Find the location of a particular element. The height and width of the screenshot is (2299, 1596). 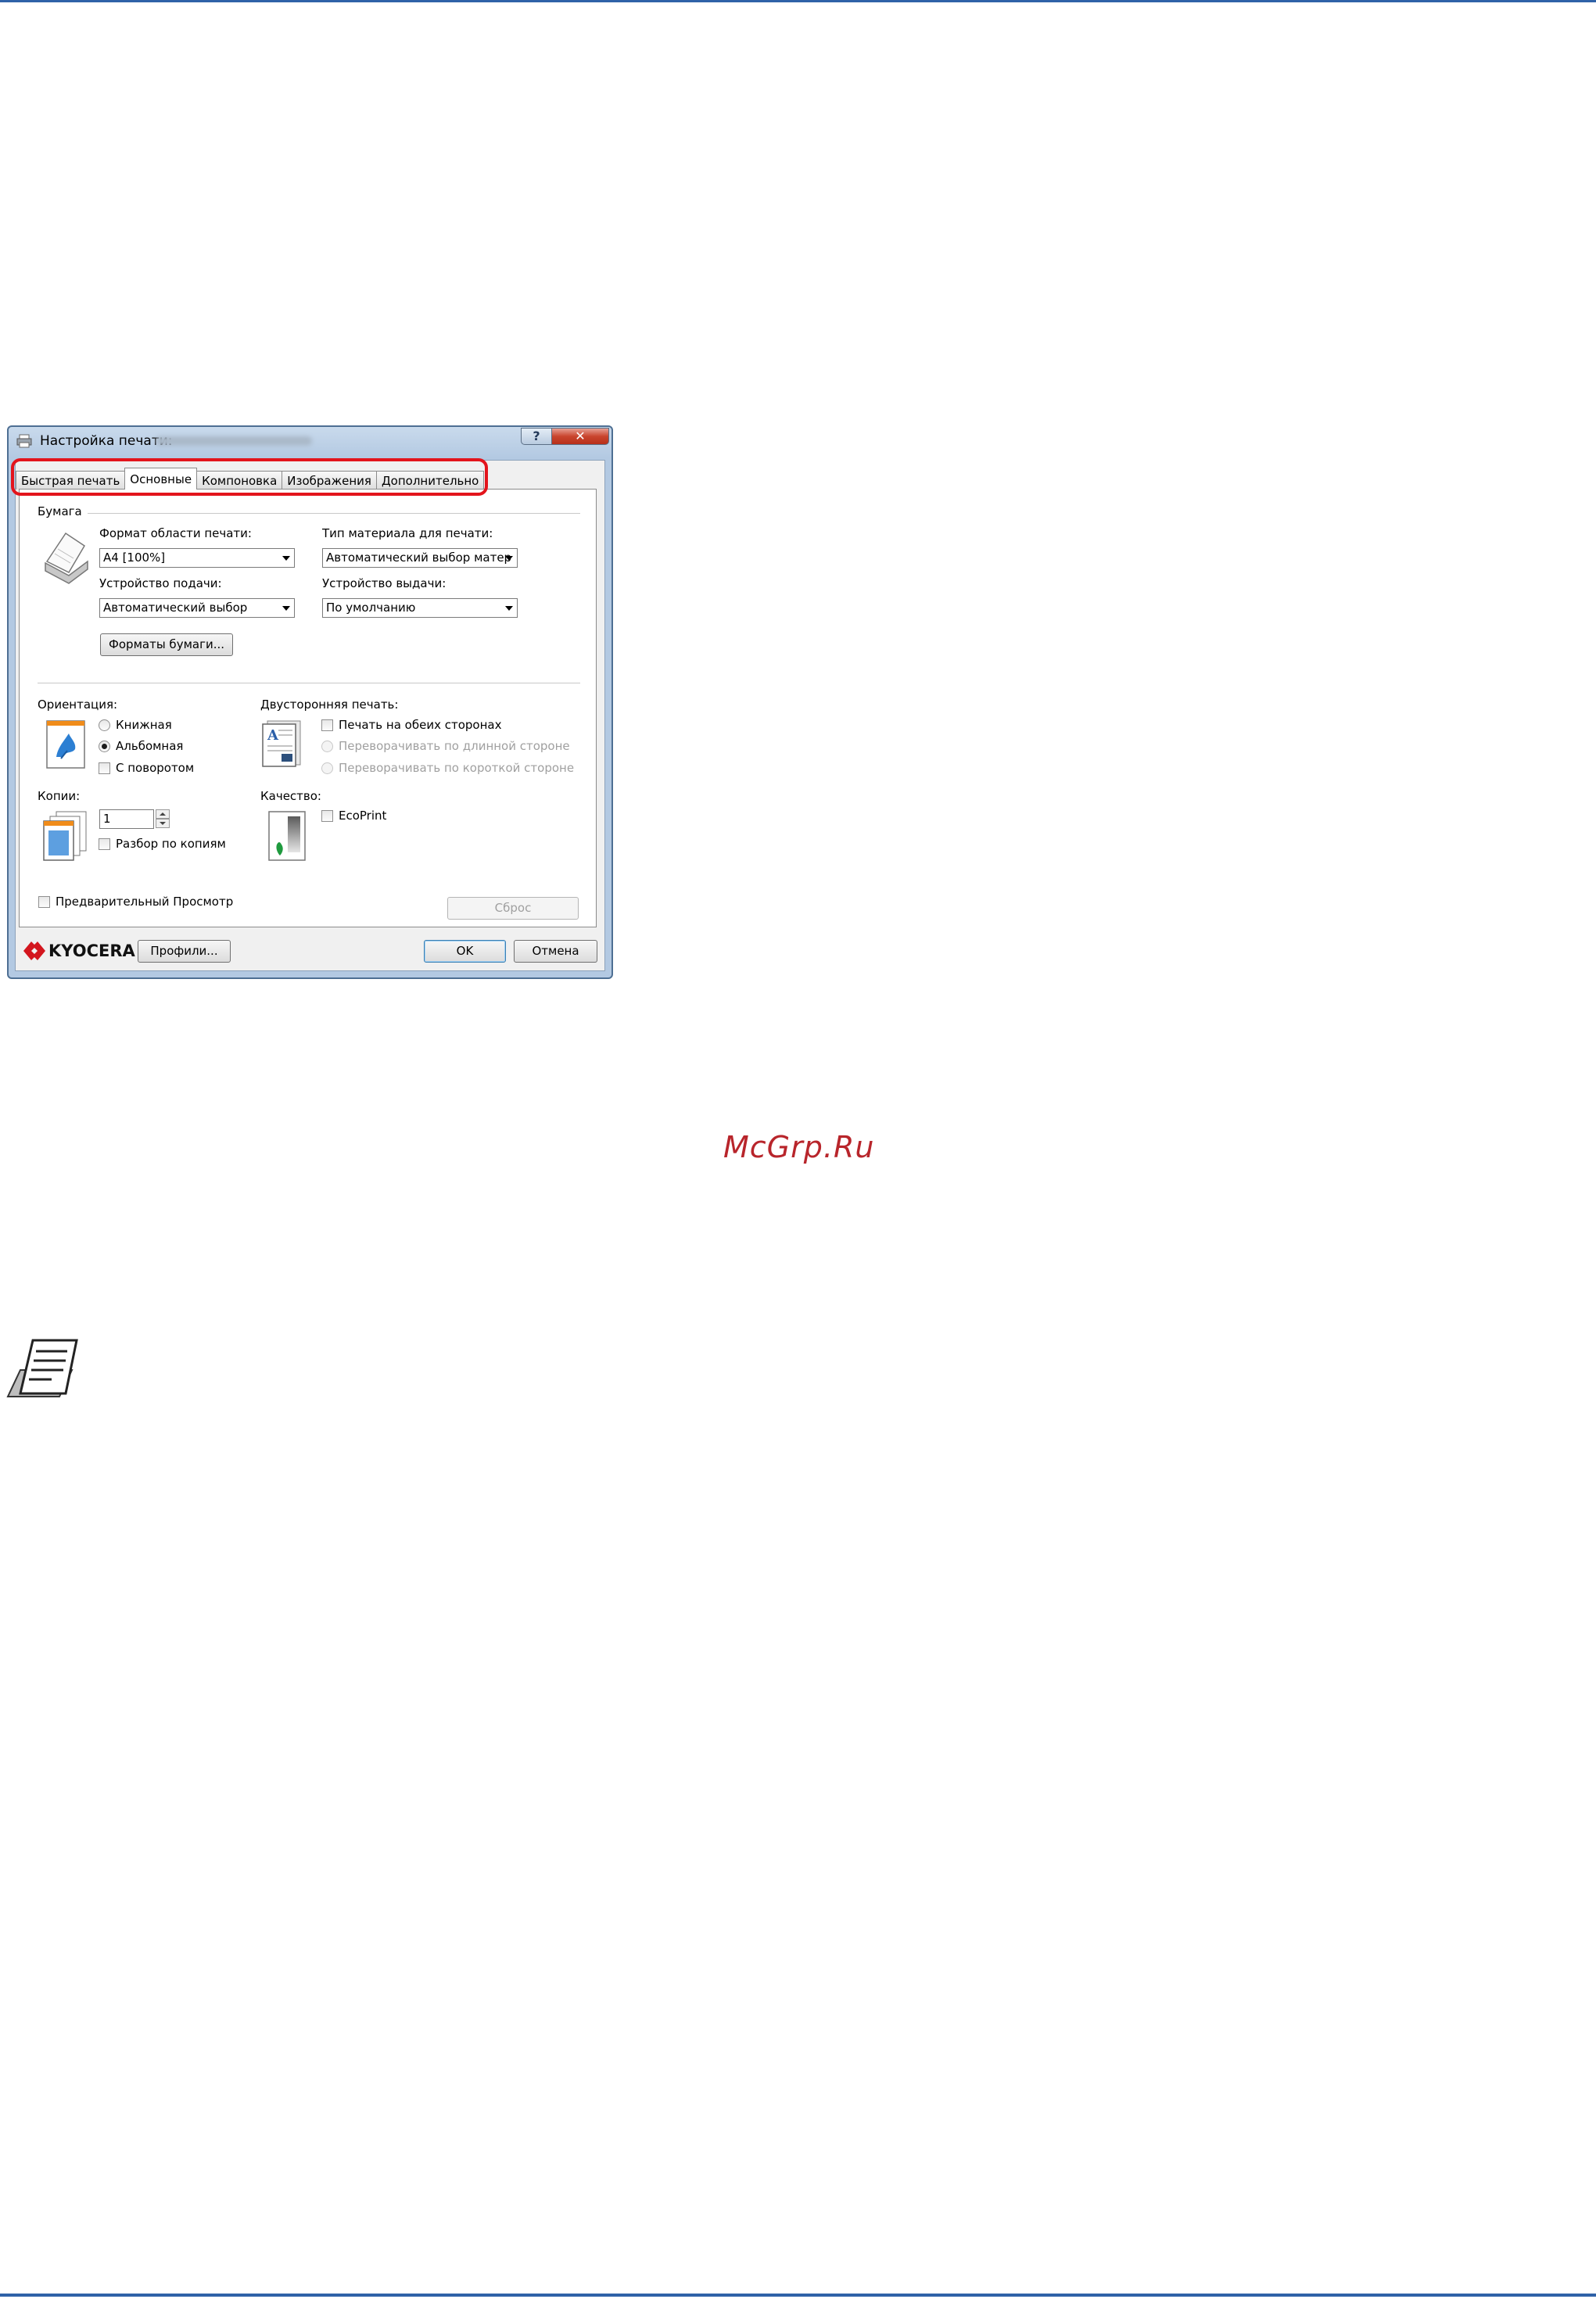

rotated-checkbox is located at coordinates (104, 768).